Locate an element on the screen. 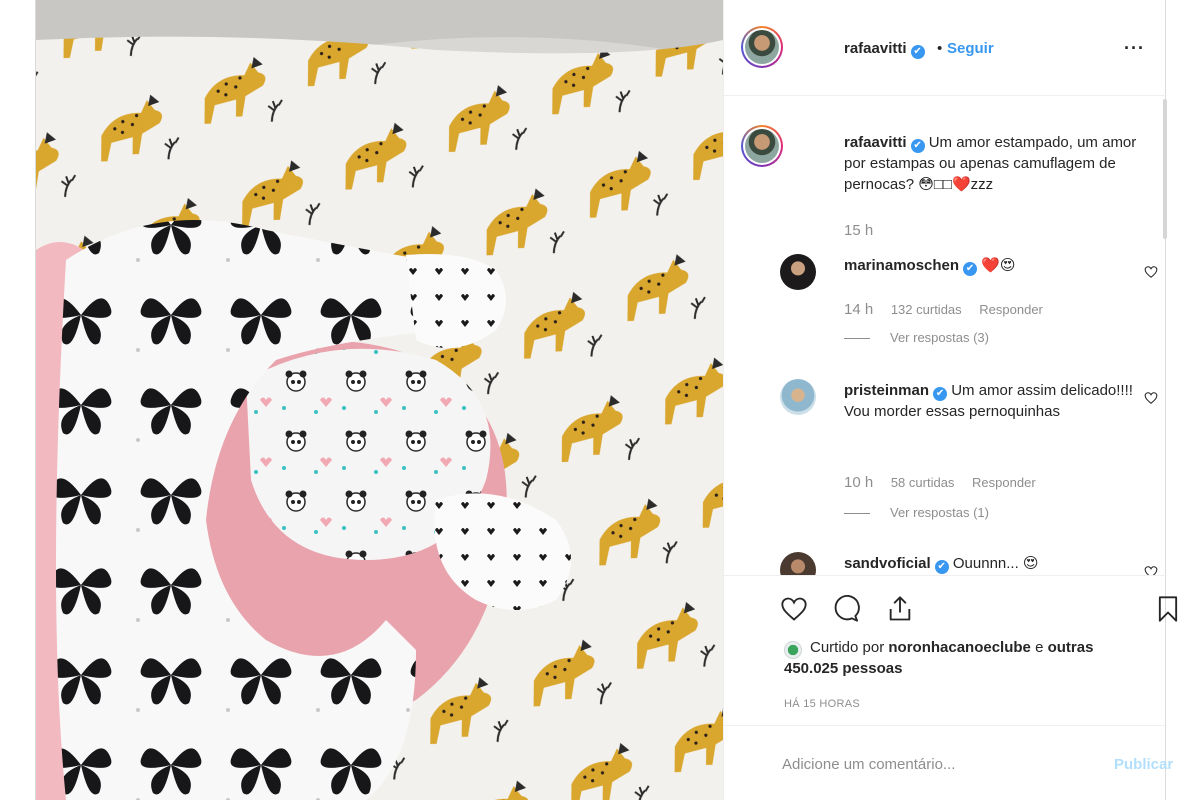 This screenshot has height=800, width=1200. comment-username: sandvoficial is located at coordinates (887, 563).